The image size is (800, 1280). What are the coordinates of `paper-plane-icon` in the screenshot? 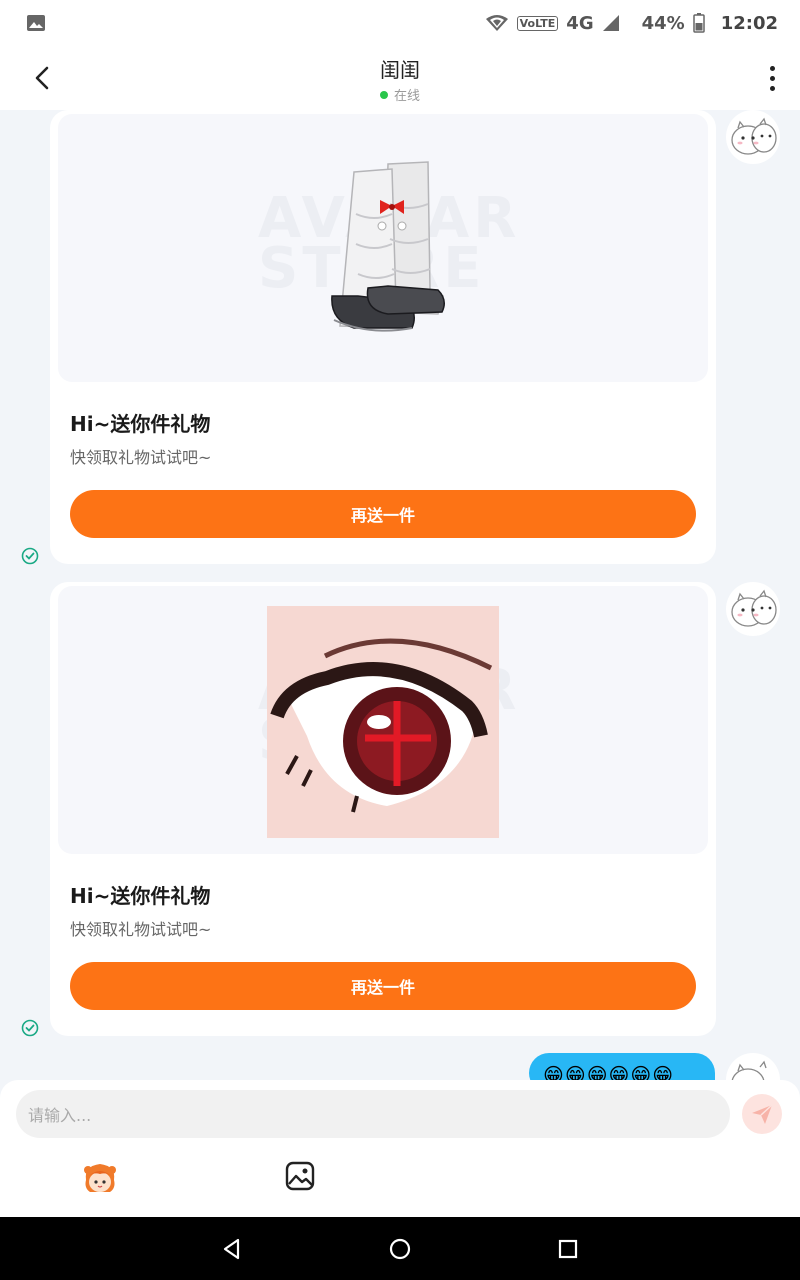 It's located at (762, 1114).